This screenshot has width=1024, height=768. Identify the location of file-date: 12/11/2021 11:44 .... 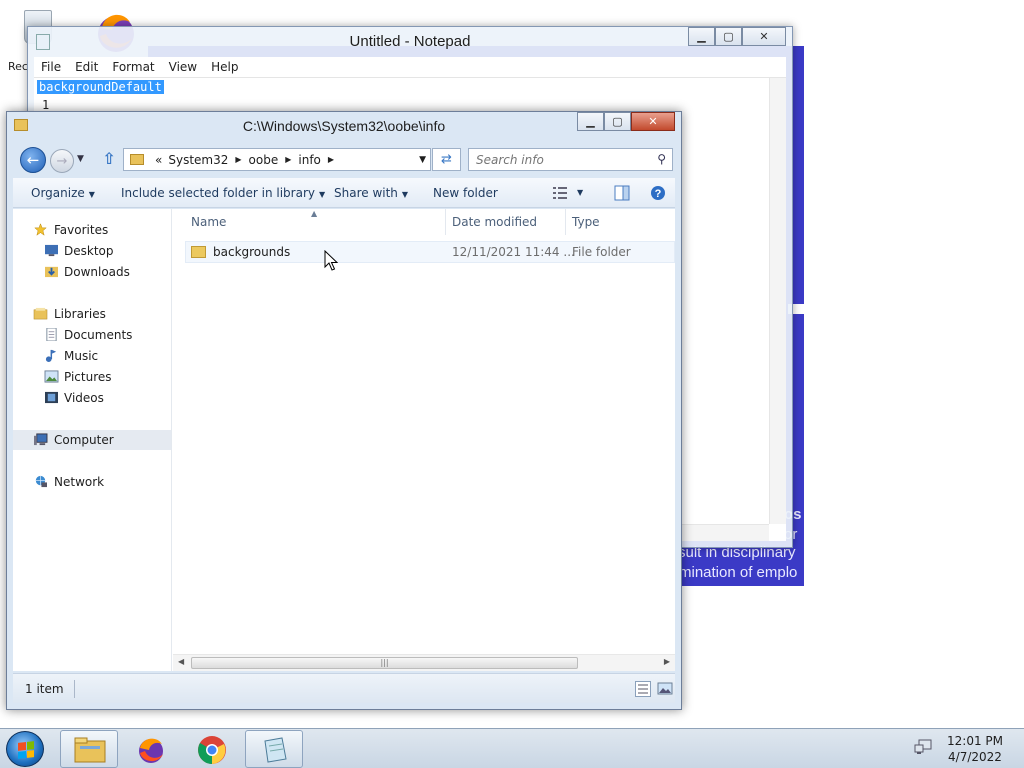
(513, 252).